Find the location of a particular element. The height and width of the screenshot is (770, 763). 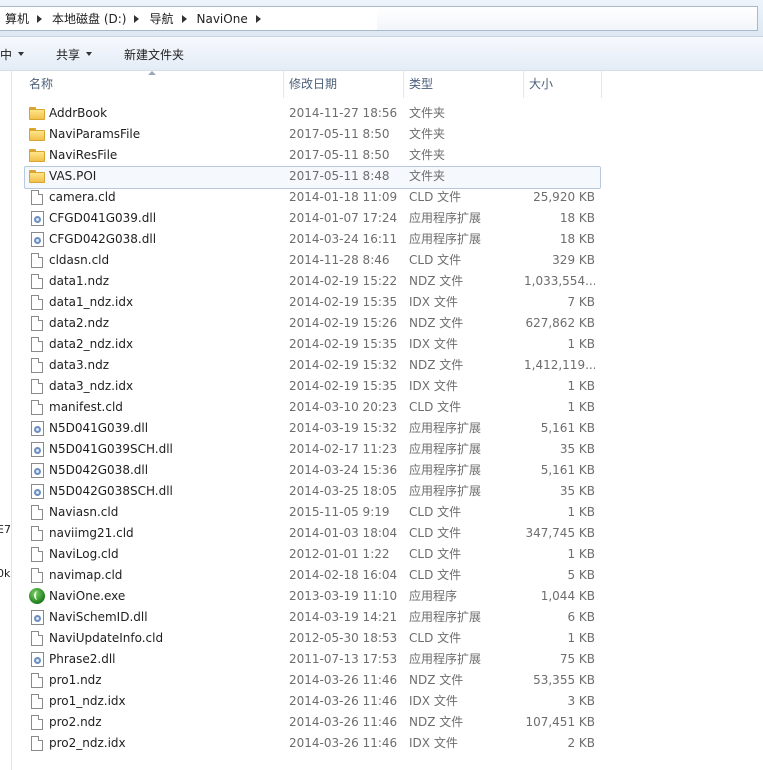

file-row: NaviOne.exe 2013-03-19 11:10 应用程序 1,044 KB is located at coordinates (387, 596).